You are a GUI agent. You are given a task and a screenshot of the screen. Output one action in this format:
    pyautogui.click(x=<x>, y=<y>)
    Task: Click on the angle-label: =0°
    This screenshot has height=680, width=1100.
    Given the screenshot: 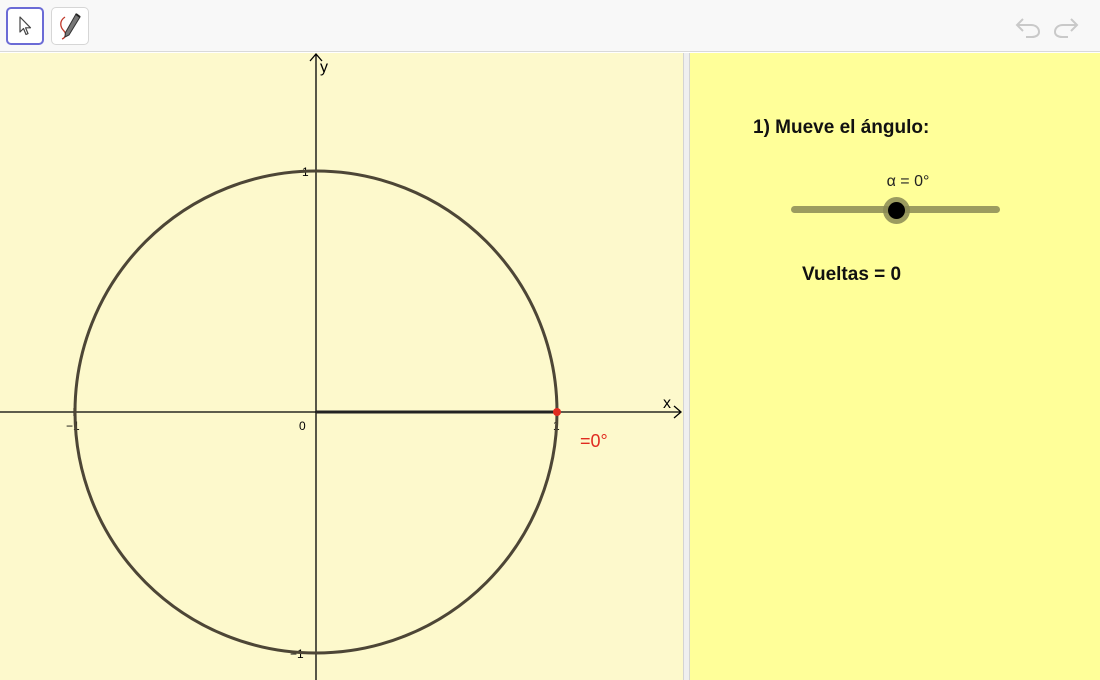 What is the action you would take?
    pyautogui.click(x=594, y=441)
    